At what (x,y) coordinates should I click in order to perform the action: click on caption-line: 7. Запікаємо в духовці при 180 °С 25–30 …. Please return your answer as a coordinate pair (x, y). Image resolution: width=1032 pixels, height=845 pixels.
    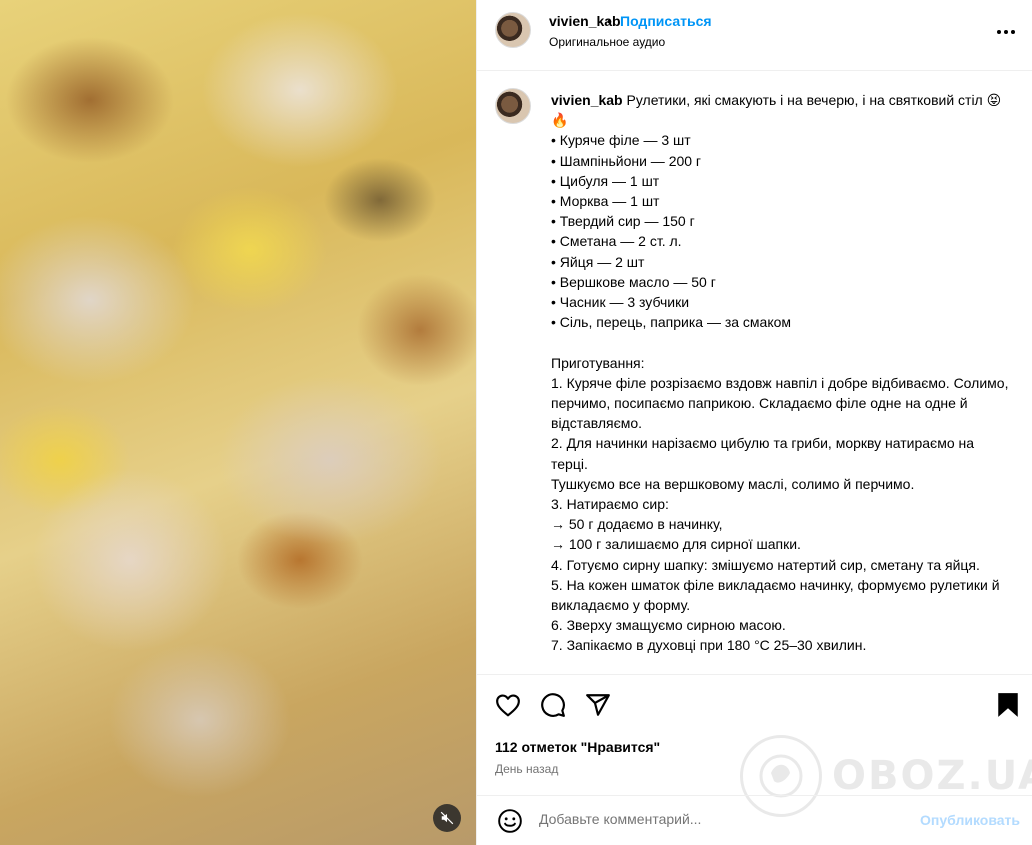
    Looking at the image, I should click on (709, 645).